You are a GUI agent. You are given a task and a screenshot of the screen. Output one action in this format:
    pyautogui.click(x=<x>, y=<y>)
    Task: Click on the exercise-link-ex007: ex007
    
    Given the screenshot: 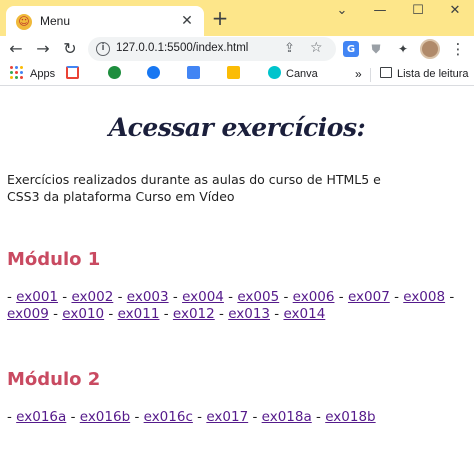 What is the action you would take?
    pyautogui.click(x=369, y=297)
    